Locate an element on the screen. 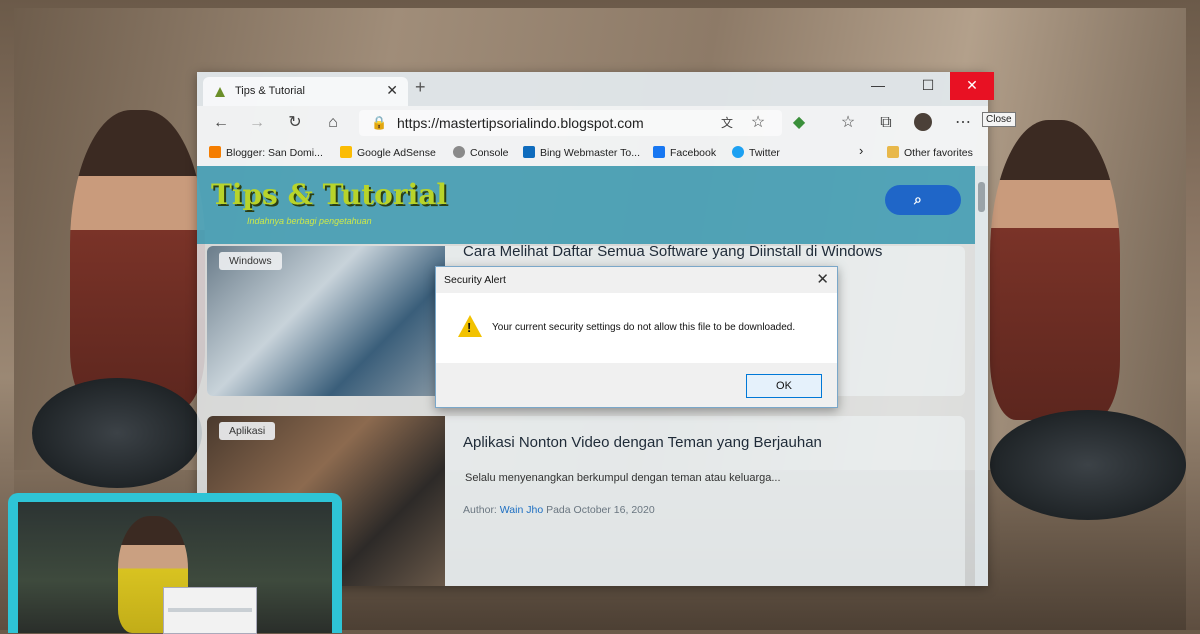  folder-icon is located at coordinates (893, 152).